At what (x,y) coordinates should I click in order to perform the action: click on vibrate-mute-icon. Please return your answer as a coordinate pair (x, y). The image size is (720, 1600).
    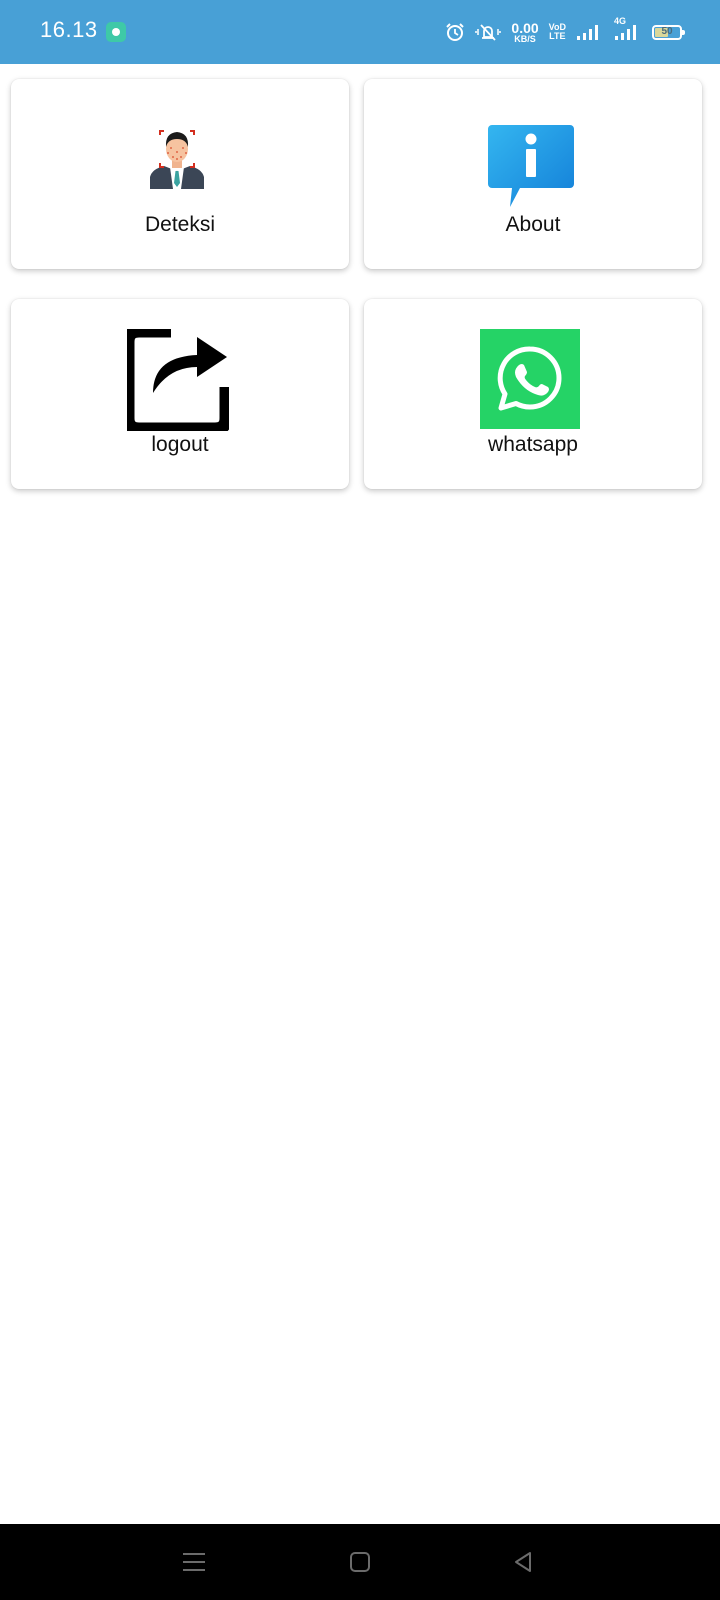
    Looking at the image, I should click on (488, 32).